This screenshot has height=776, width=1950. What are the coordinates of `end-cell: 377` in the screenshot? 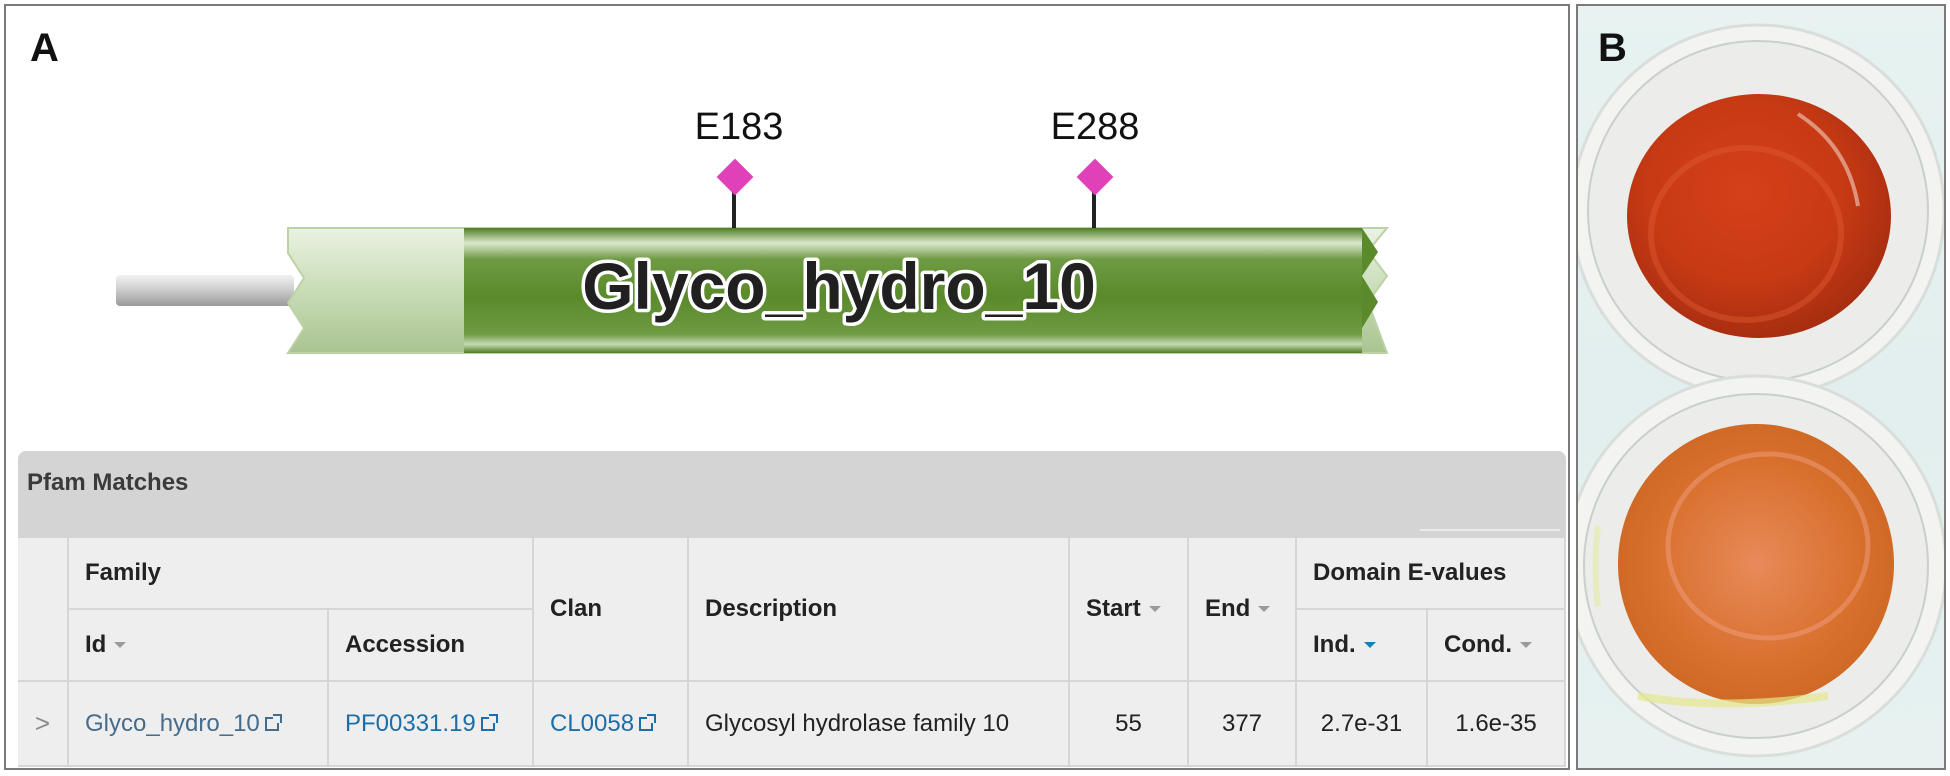 It's located at (1243, 724).